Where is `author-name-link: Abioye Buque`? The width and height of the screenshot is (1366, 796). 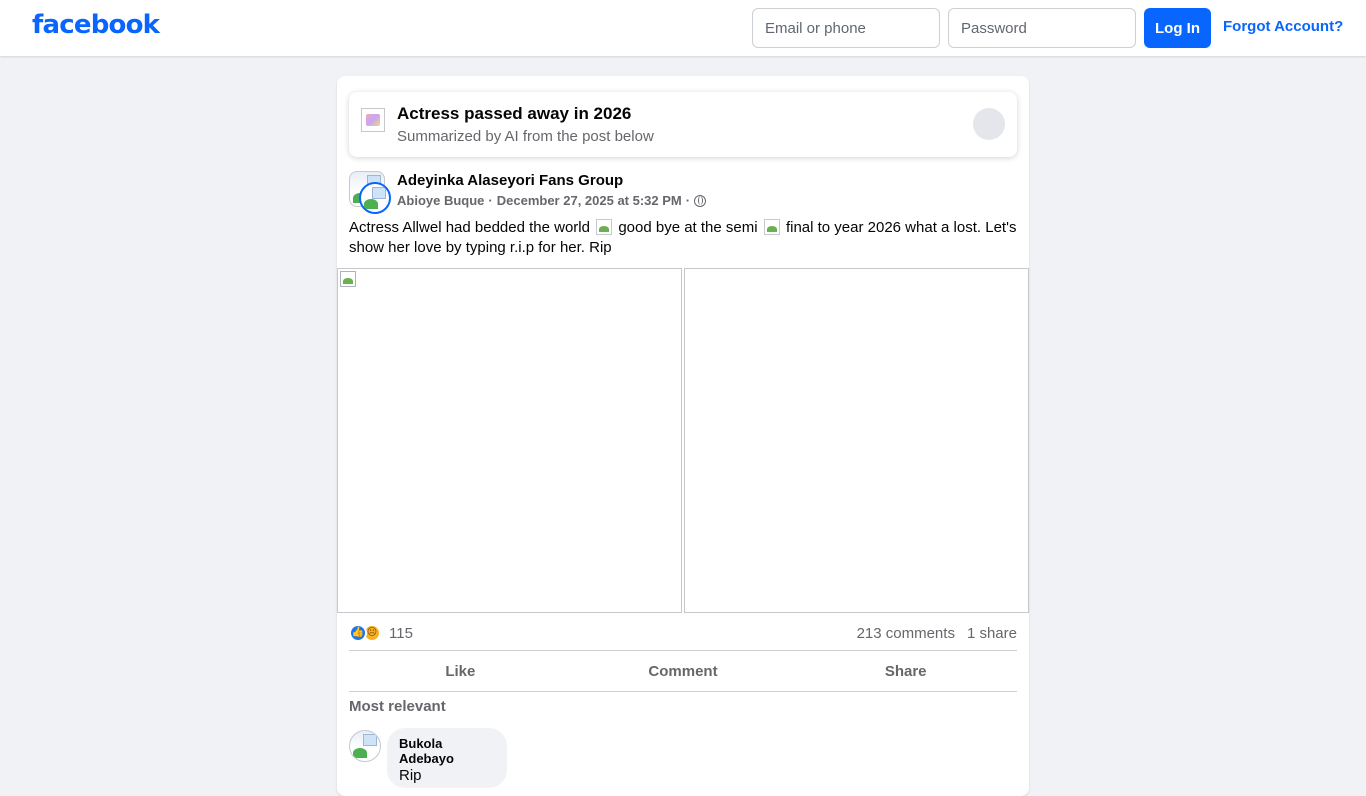
author-name-link: Abioye Buque is located at coordinates (440, 200).